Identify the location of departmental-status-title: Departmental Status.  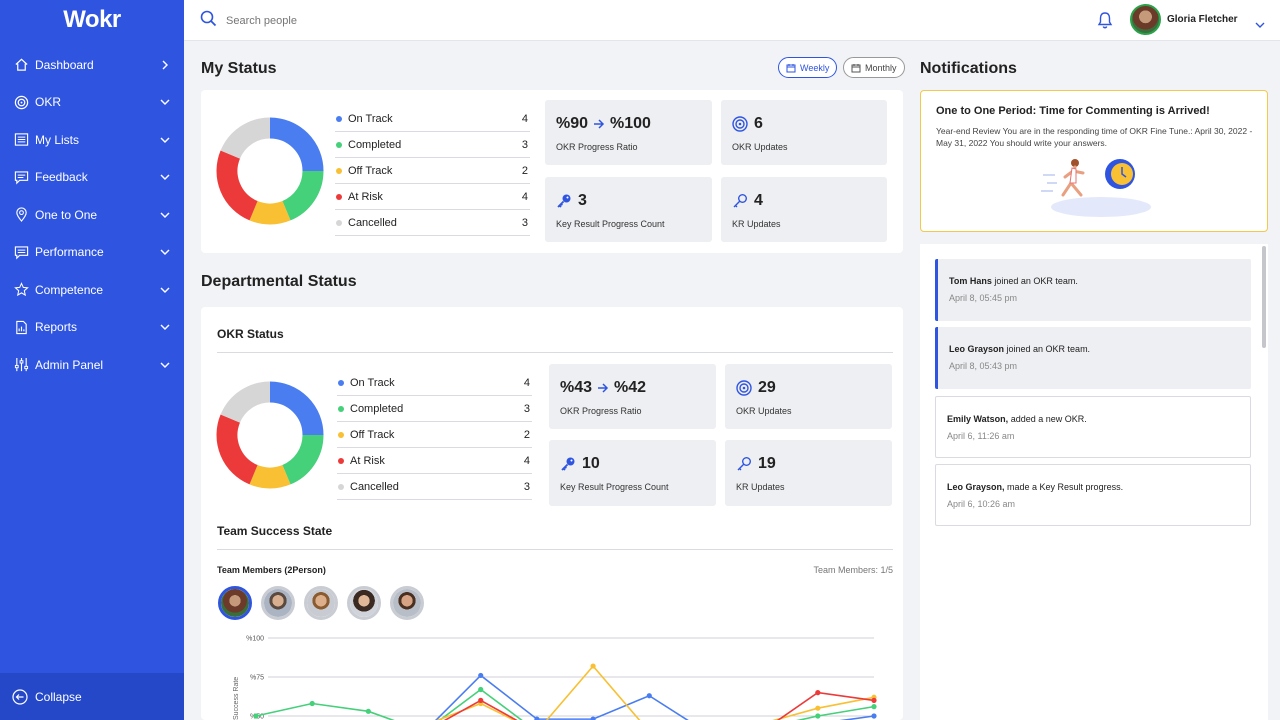
(279, 281).